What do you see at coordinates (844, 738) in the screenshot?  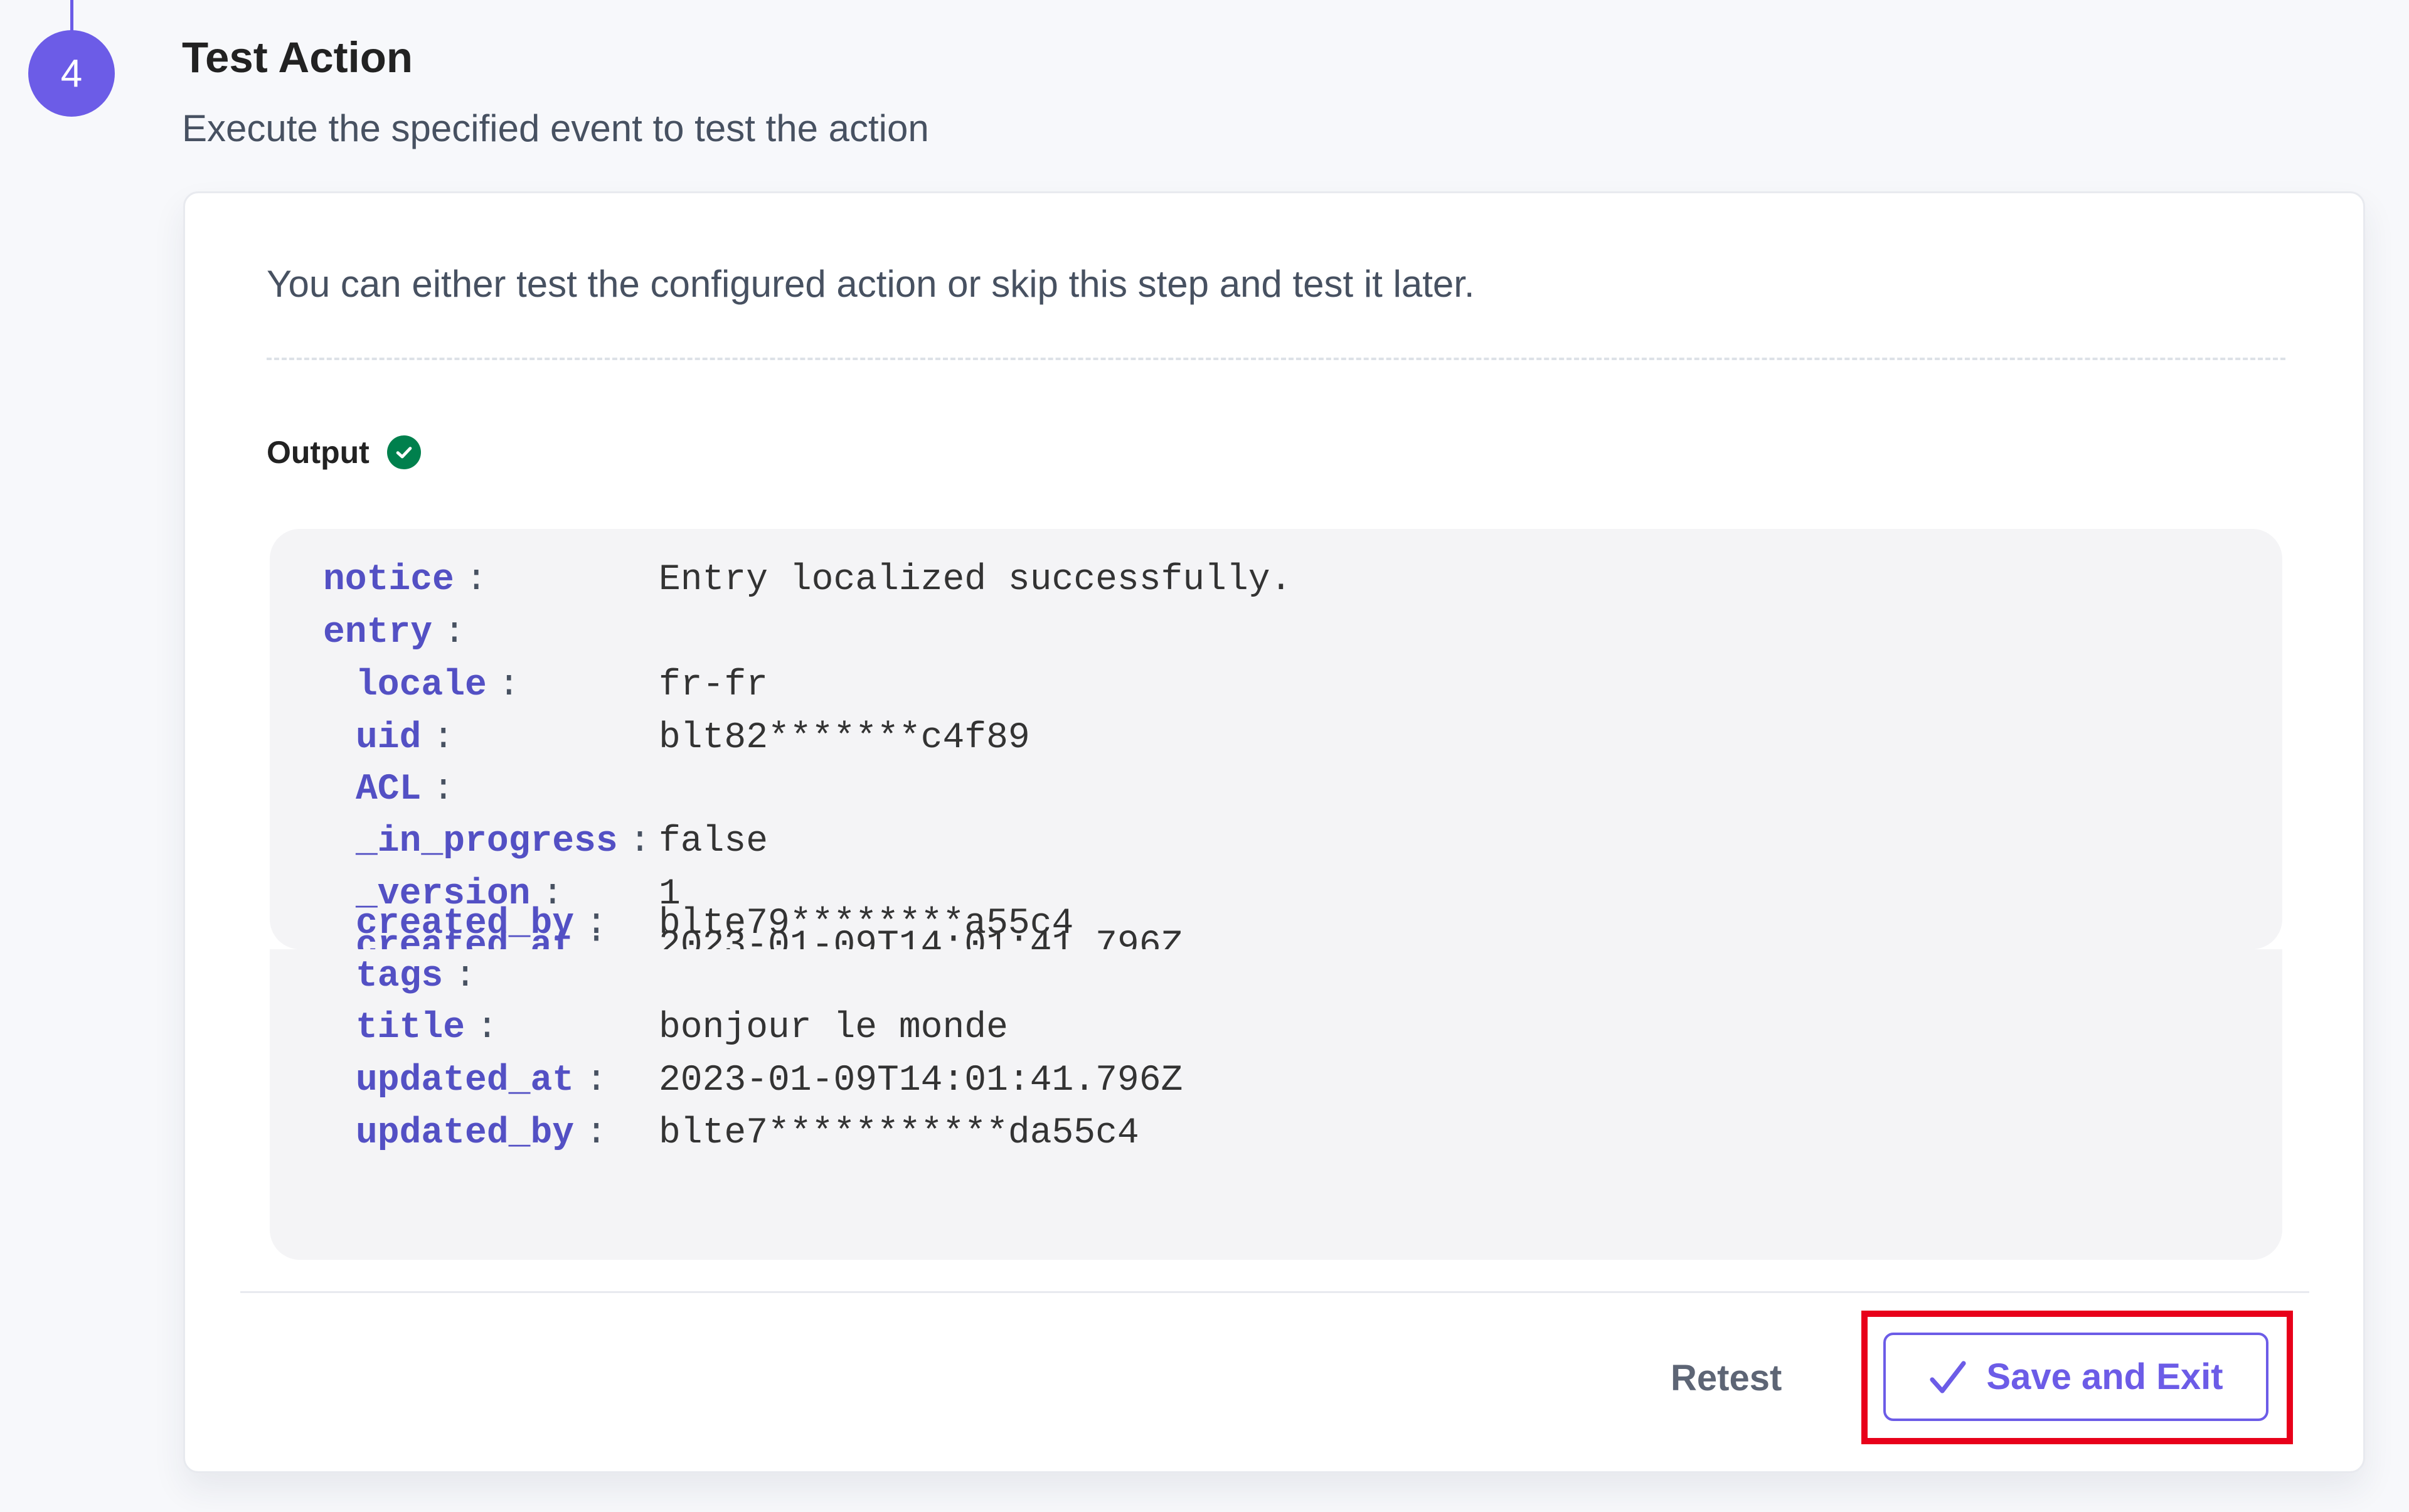 I see `output-value: blt82*******c4f89` at bounding box center [844, 738].